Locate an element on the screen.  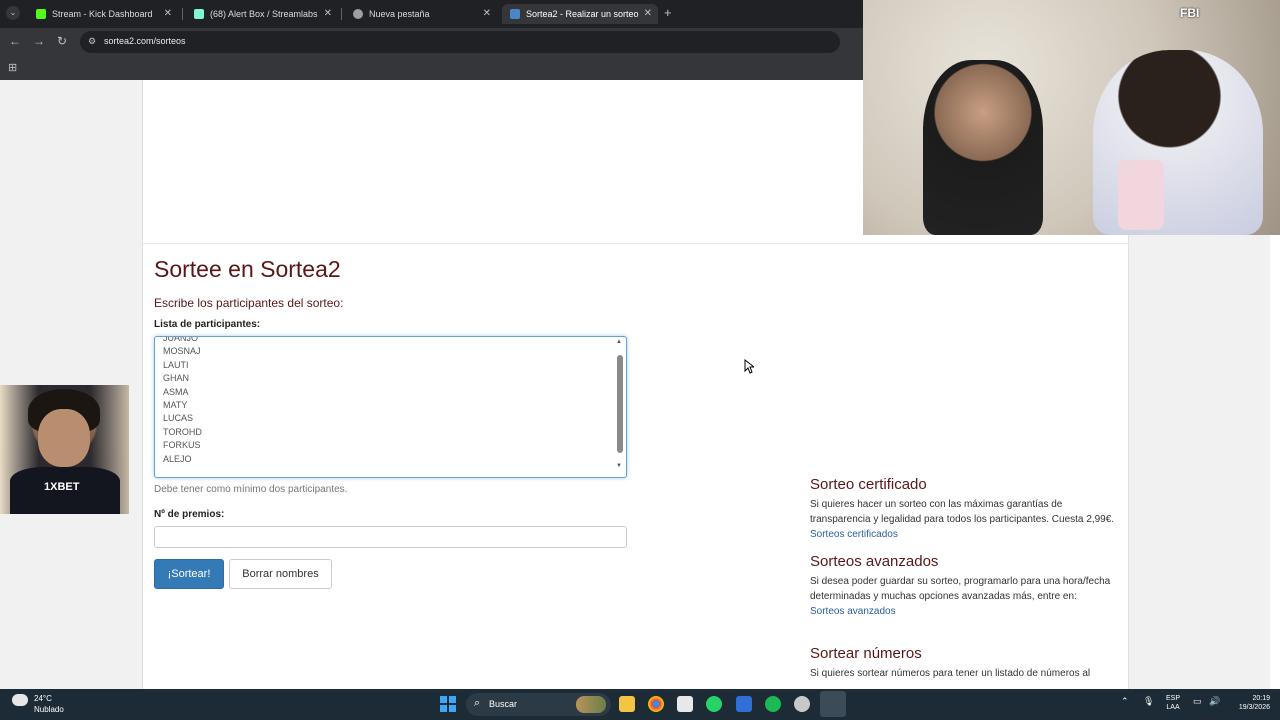
tab-title: Sortea2 - Realizar un sorteo is located at coordinates (582, 14).